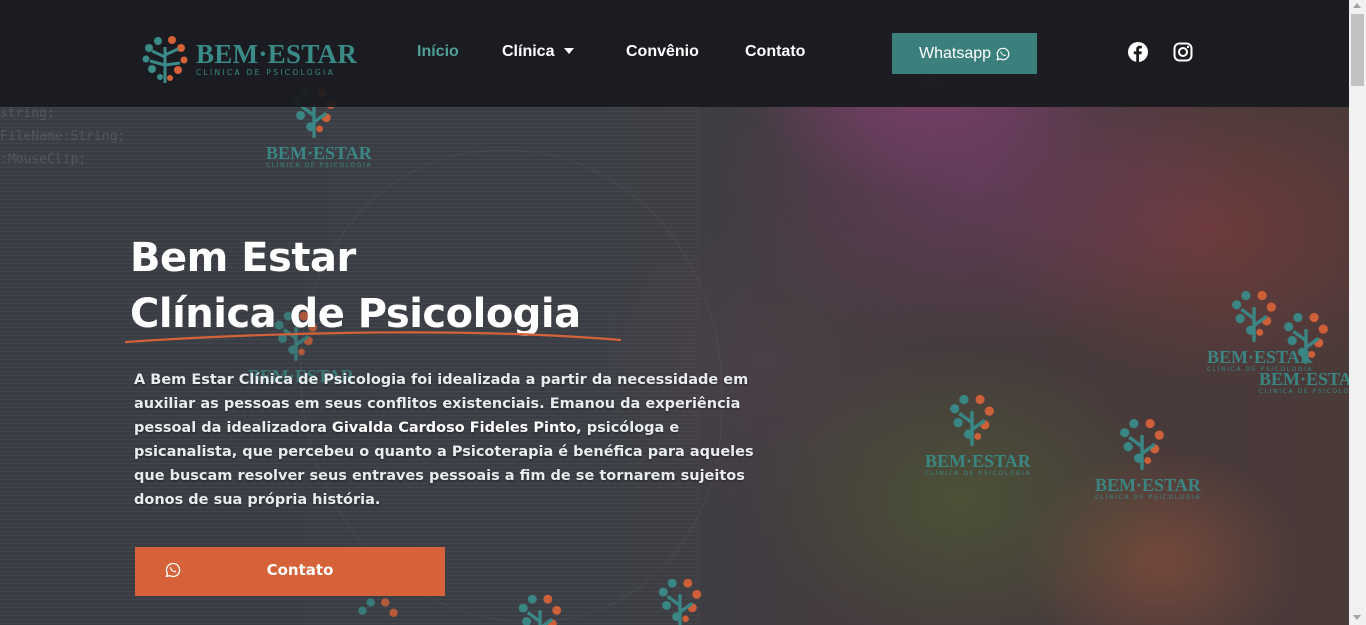  I want to click on scroll-thumb, so click(1357, 50).